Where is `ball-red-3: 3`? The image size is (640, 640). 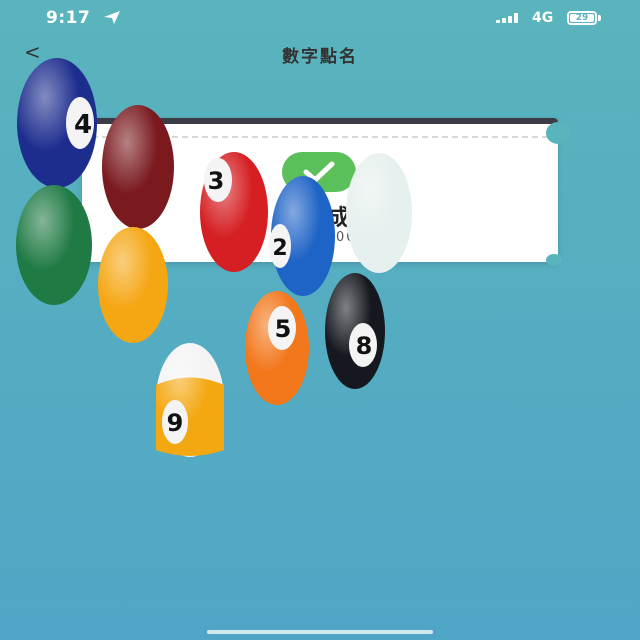 ball-red-3: 3 is located at coordinates (234, 212).